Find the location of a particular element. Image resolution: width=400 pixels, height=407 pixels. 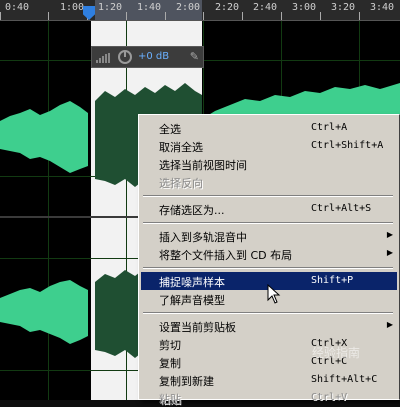

menu-item-select-all: 全选 Ctrl+A is located at coordinates (269, 128).